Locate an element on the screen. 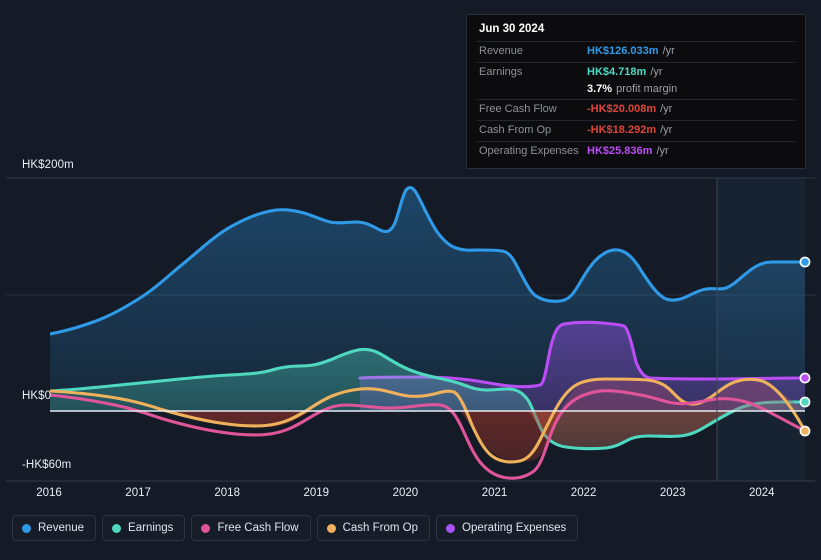 This screenshot has width=821, height=560. x-axis-tick-2022: 2022 is located at coordinates (583, 493).